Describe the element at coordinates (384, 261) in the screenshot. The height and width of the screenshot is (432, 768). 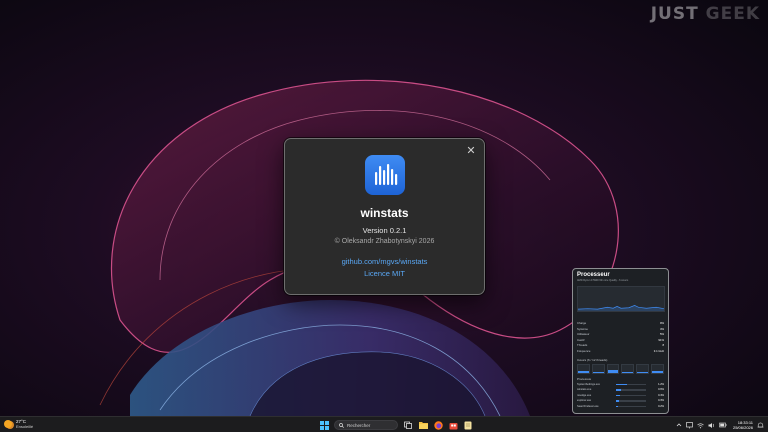
I see `github-link: github.com/mgvs/winstats` at that location.